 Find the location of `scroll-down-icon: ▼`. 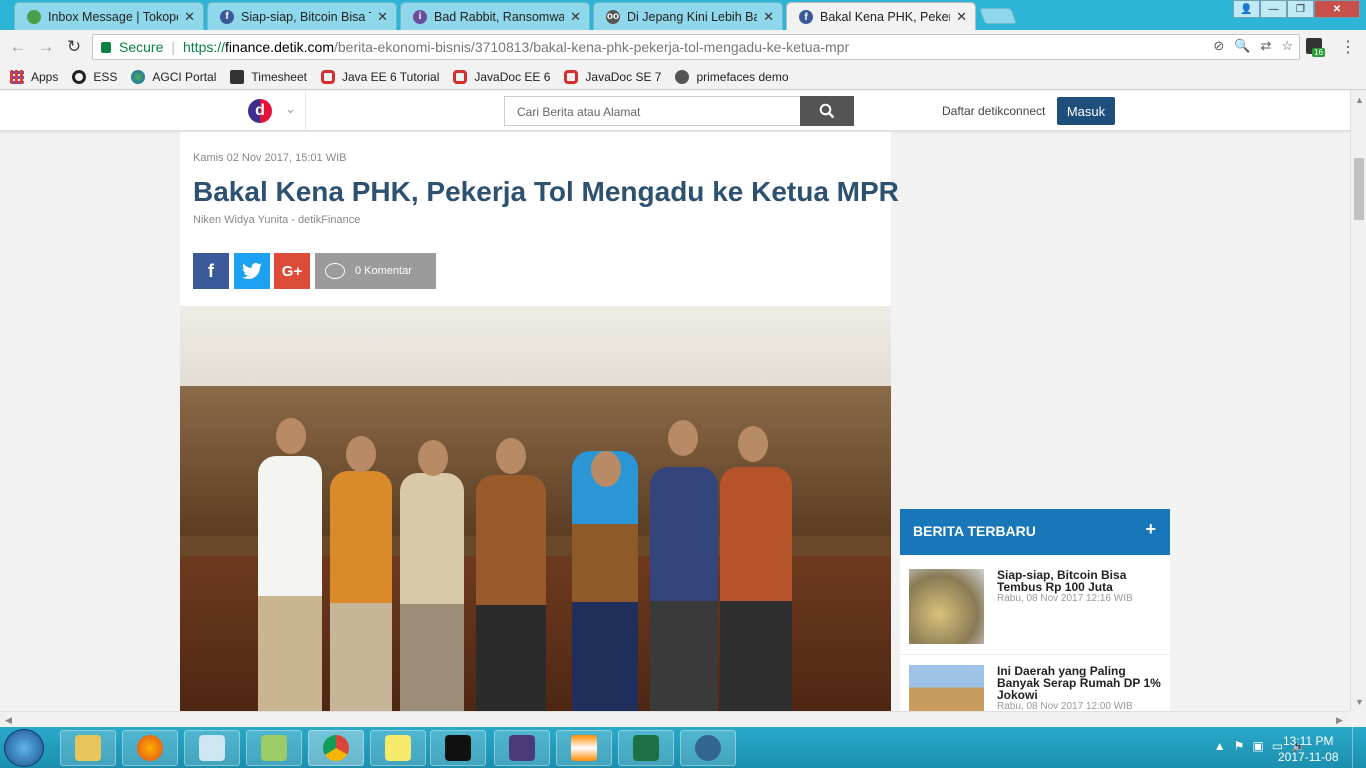

scroll-down-icon: ▼ is located at coordinates (1359, 702).